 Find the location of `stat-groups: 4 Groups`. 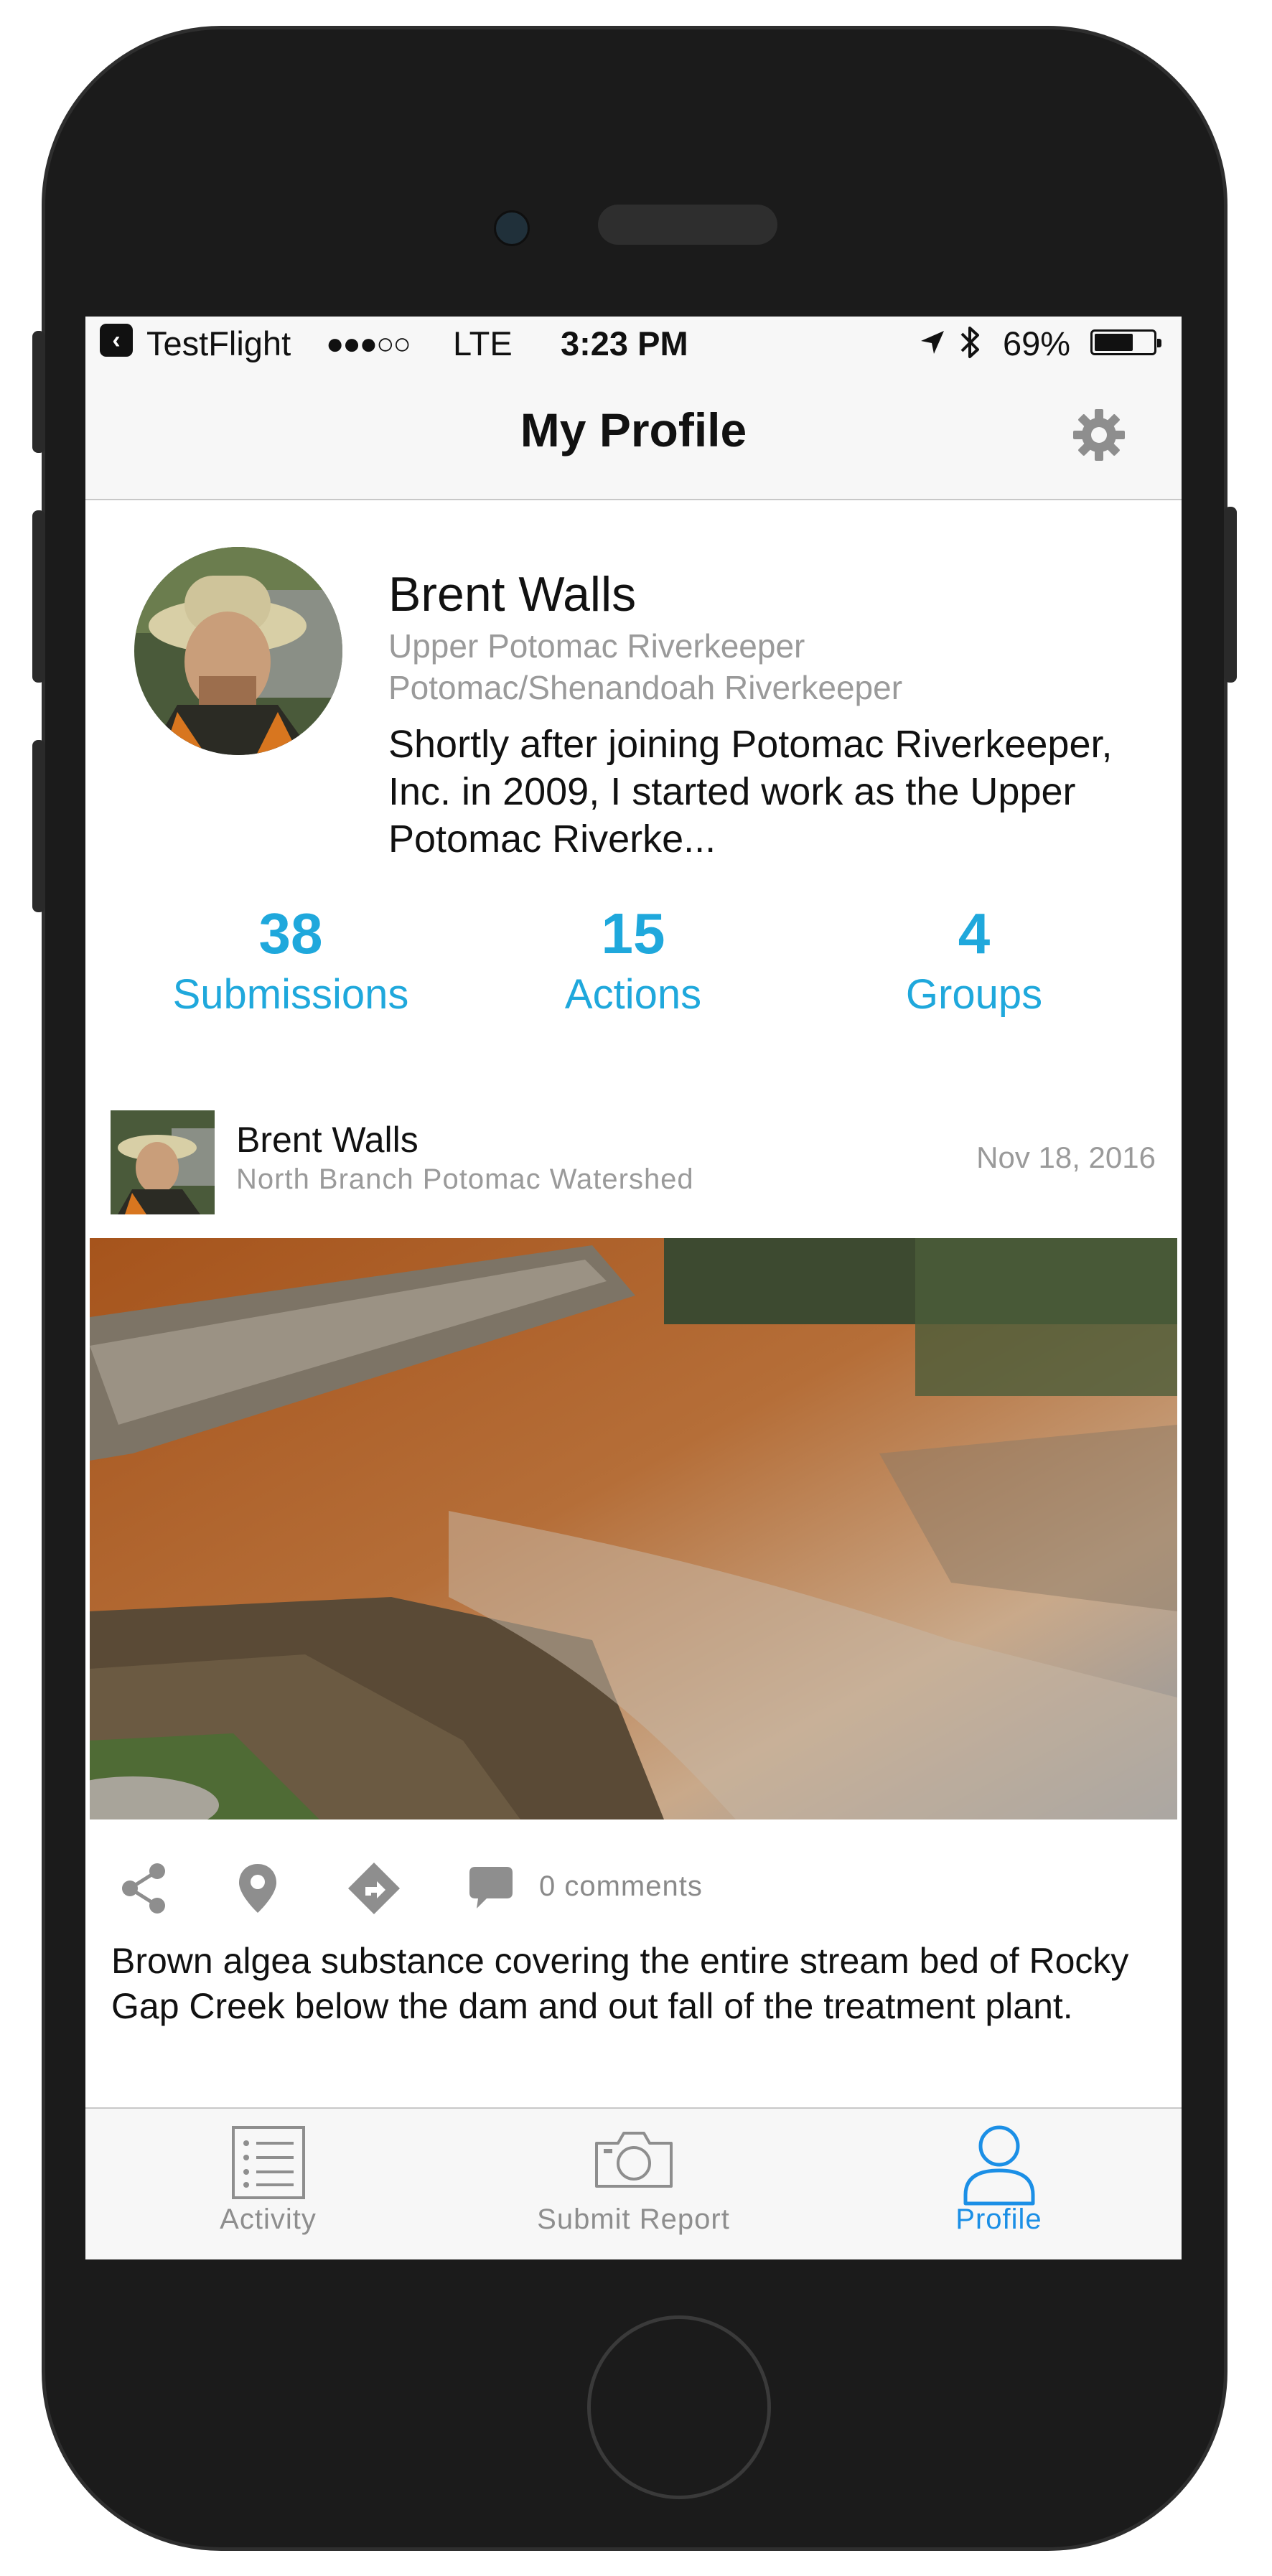

stat-groups: 4 Groups is located at coordinates (974, 962).